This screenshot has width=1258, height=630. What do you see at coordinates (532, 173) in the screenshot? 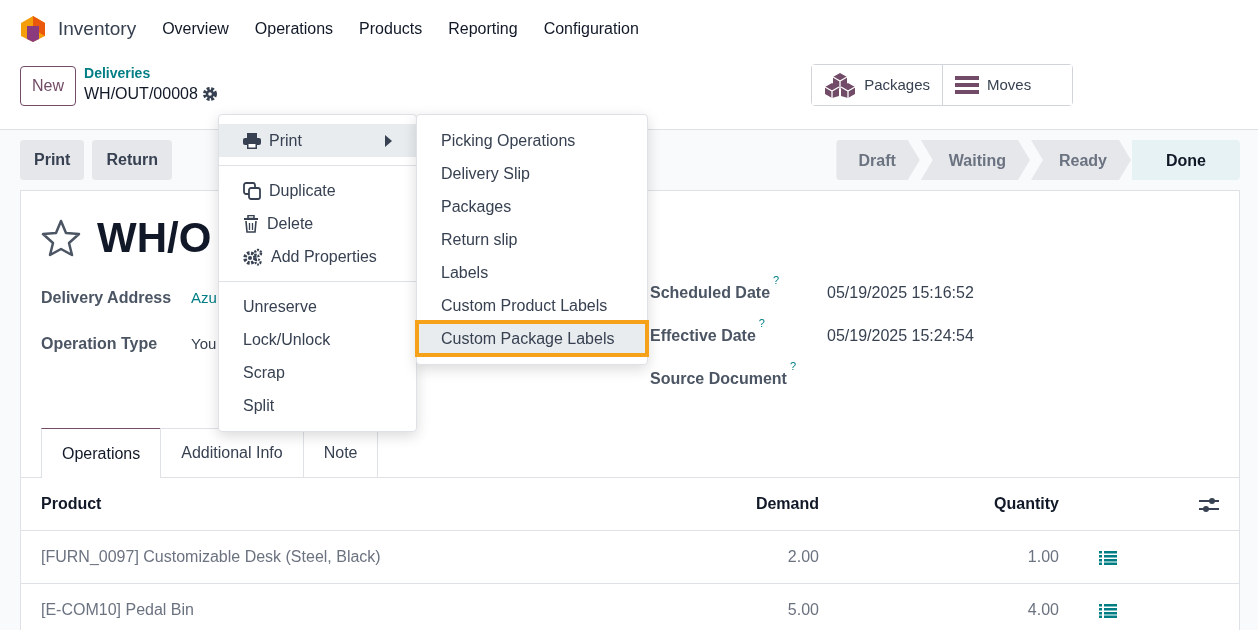
I see `submenu-item: Delivery Slip` at bounding box center [532, 173].